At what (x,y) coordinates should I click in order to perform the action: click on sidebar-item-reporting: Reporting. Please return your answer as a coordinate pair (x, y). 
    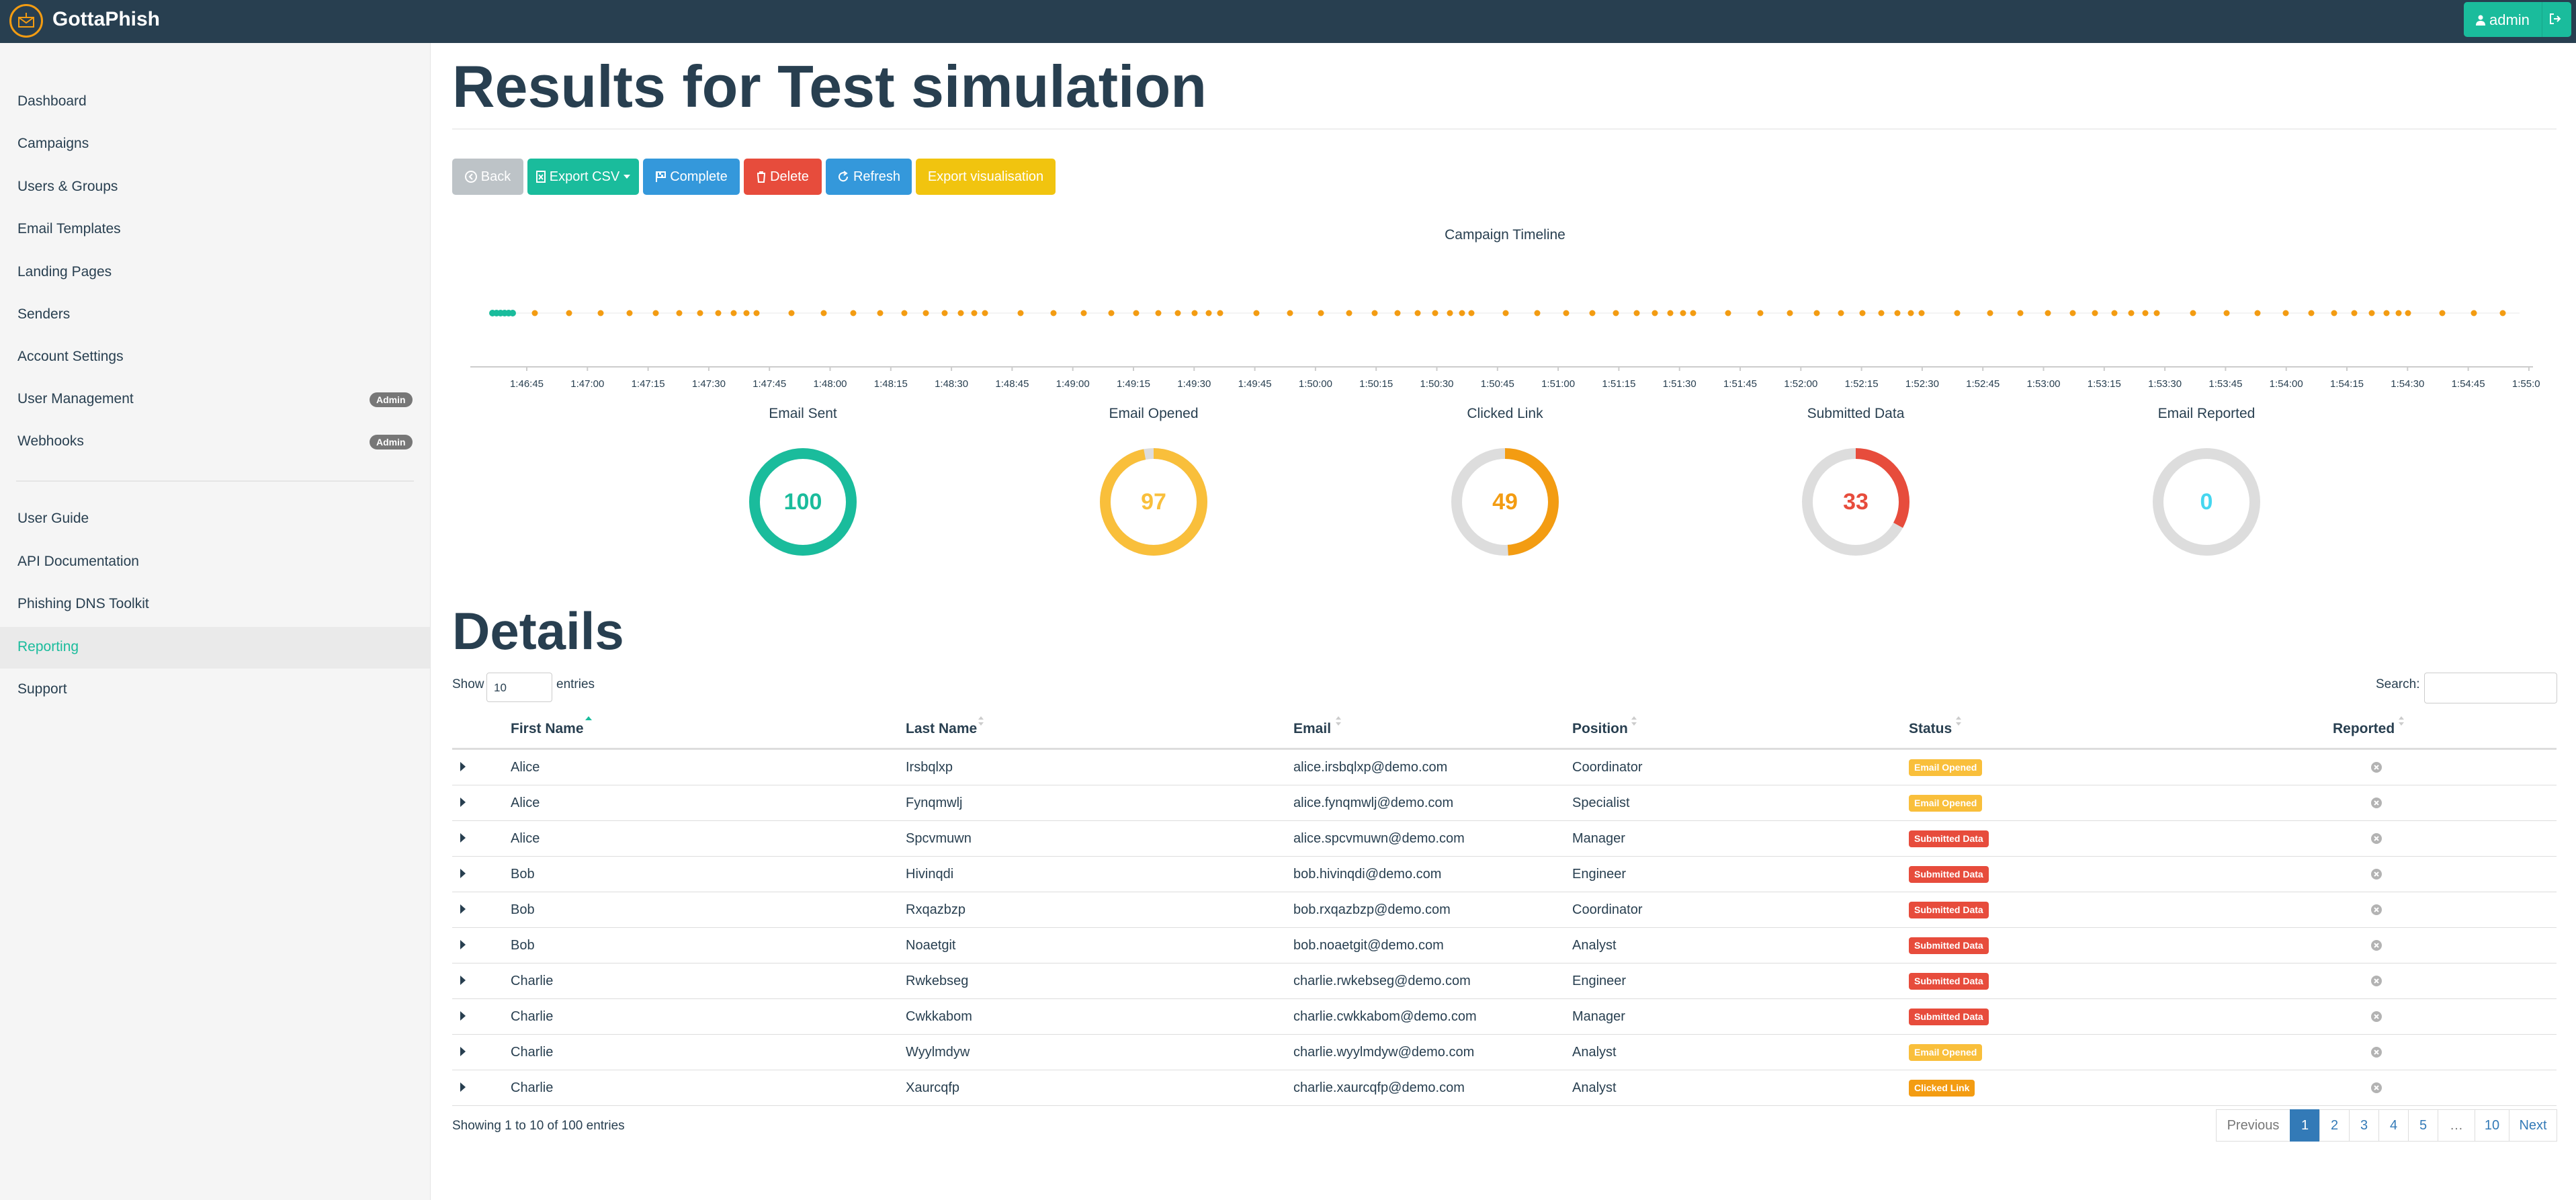
    Looking at the image, I should click on (215, 648).